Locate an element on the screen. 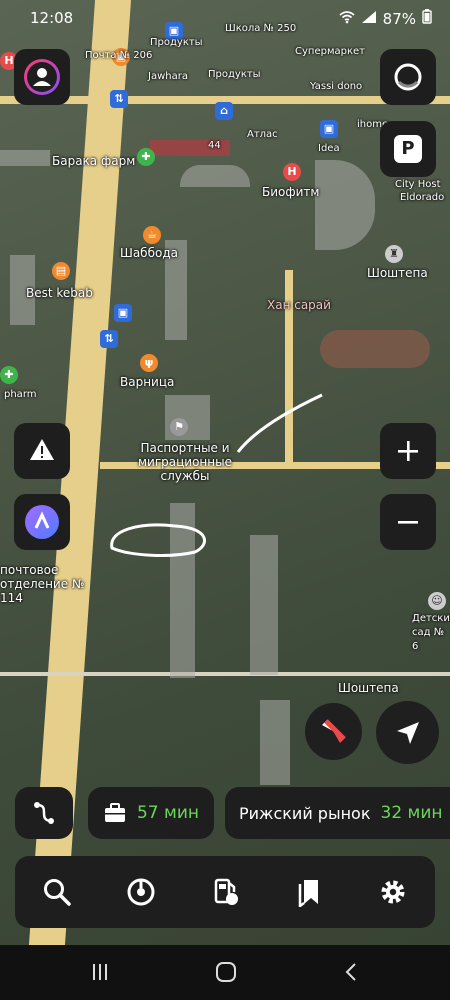 Image resolution: width=450 pixels, height=1000 pixels. hotel-icon: H is located at coordinates (292, 172).